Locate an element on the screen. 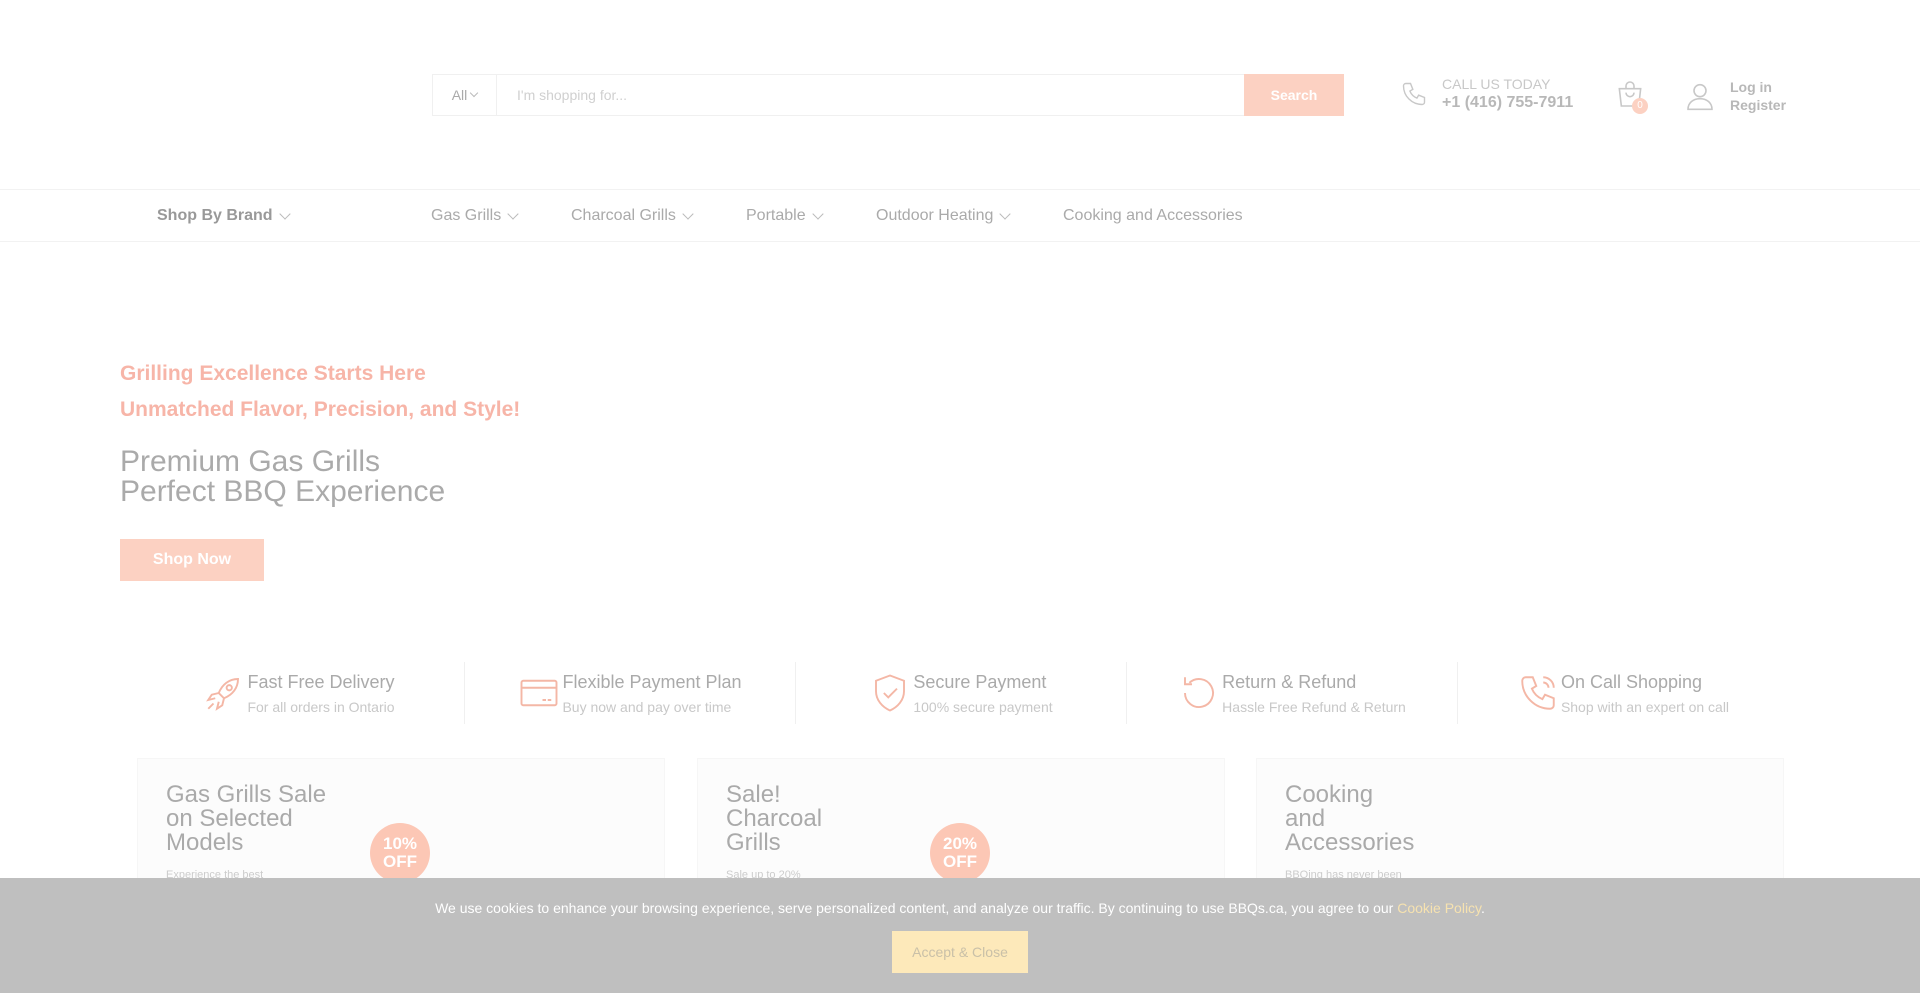 The height and width of the screenshot is (993, 1920). search-bar: All Search is located at coordinates (888, 95).